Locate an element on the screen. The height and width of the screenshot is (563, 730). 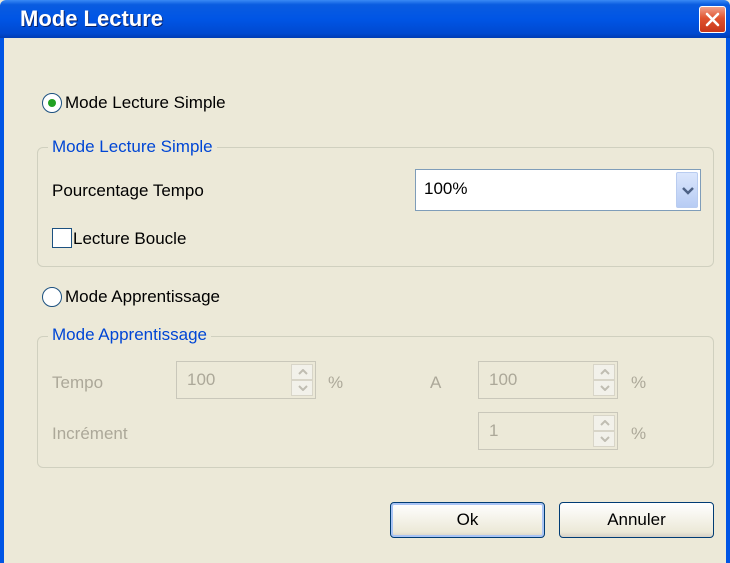
radio-mode-learning: Mode Apprentissage is located at coordinates (131, 297).